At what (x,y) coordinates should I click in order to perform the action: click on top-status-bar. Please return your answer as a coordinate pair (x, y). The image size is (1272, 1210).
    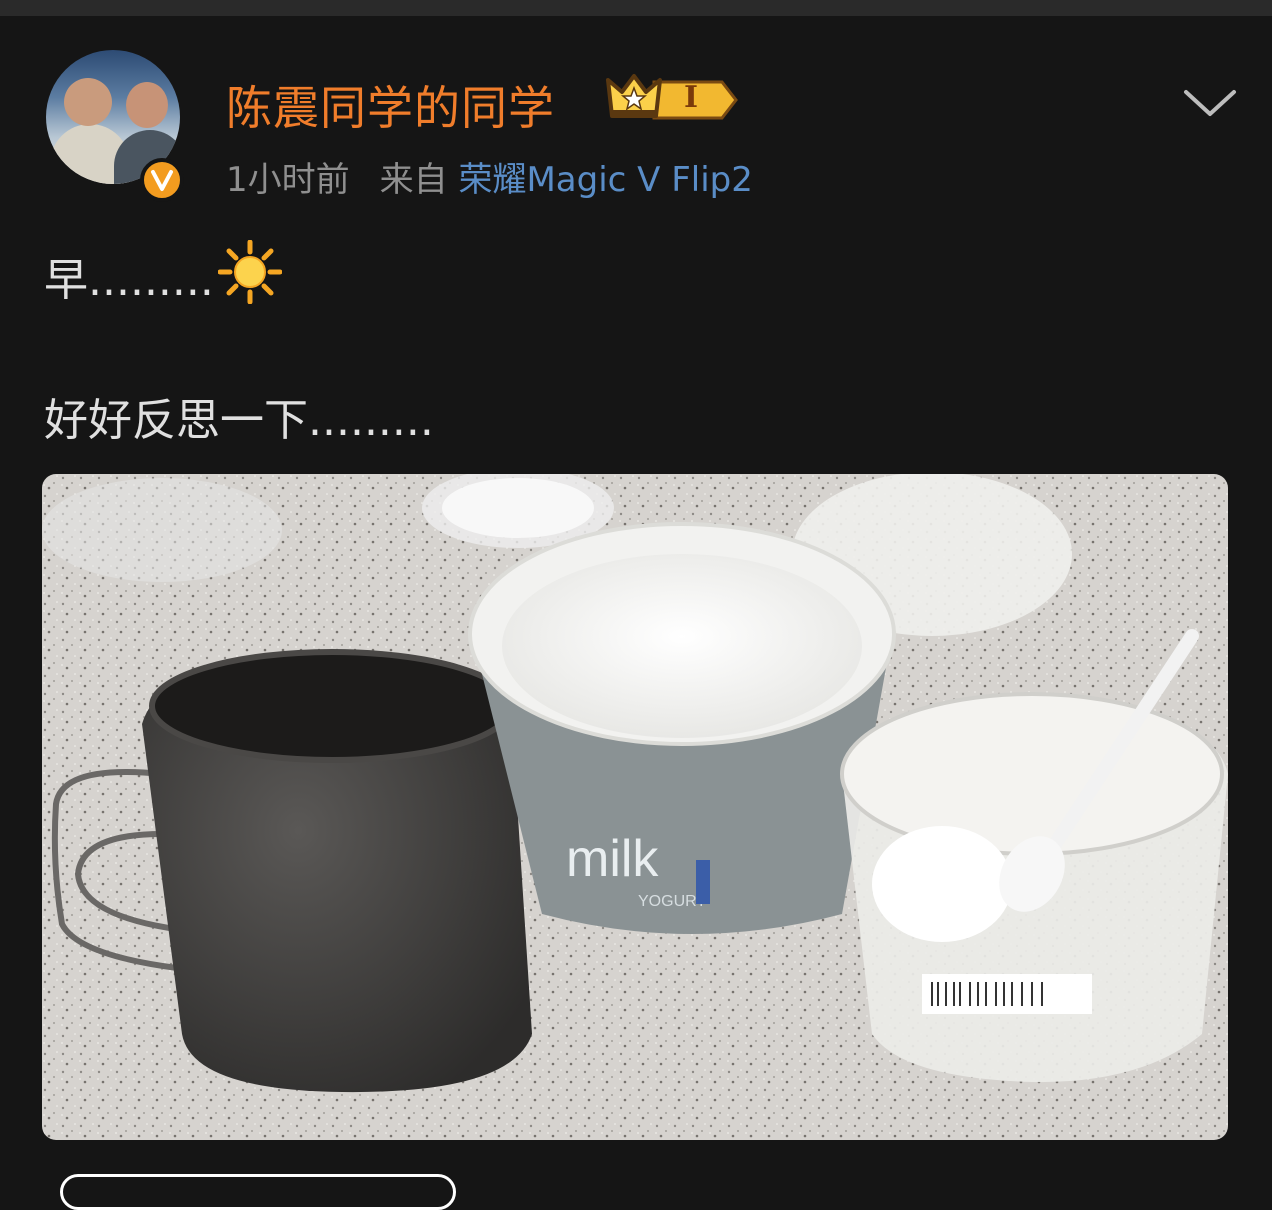
    Looking at the image, I should click on (636, 8).